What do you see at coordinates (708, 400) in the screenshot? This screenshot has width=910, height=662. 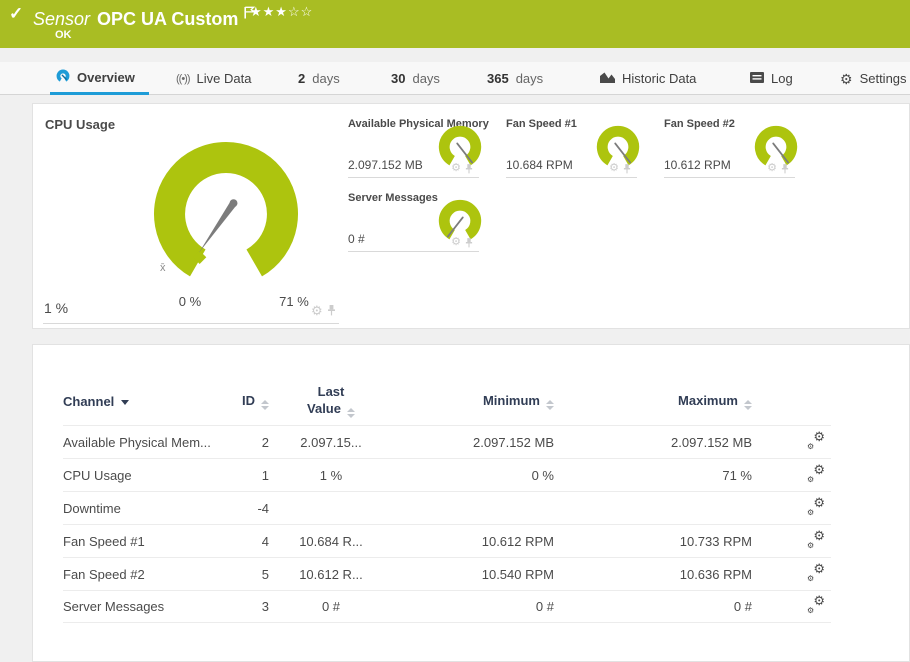 I see `column-header-label: Maximum` at bounding box center [708, 400].